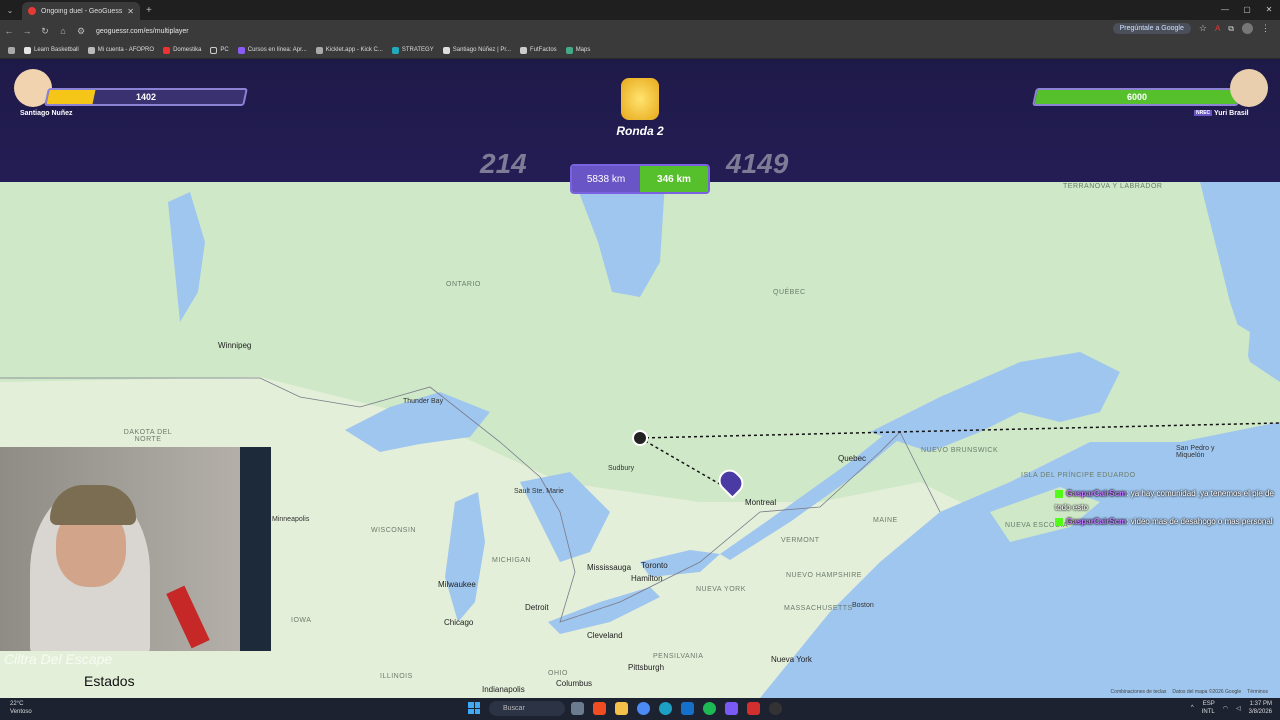 This screenshot has width=1280, height=720. Describe the element at coordinates (761, 502) in the screenshot. I see `map-label-city: Montreal` at that location.